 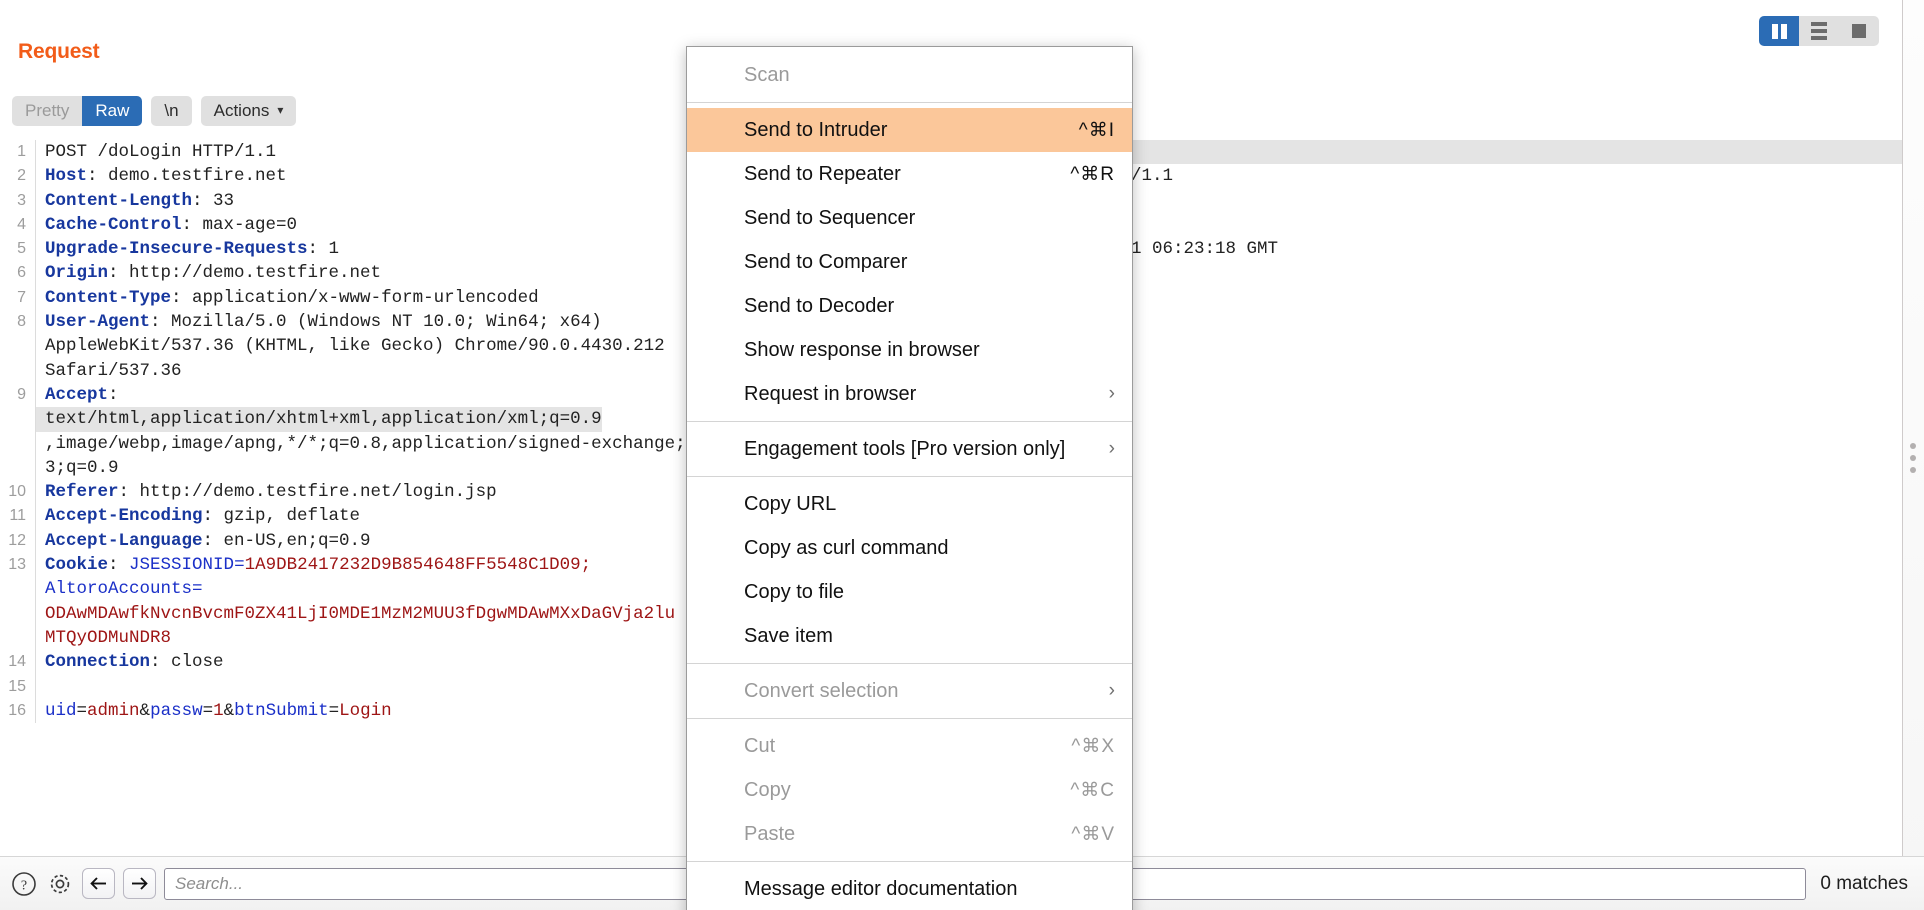 I want to click on line-segment: AltoroAccounts, so click(x=119, y=589).